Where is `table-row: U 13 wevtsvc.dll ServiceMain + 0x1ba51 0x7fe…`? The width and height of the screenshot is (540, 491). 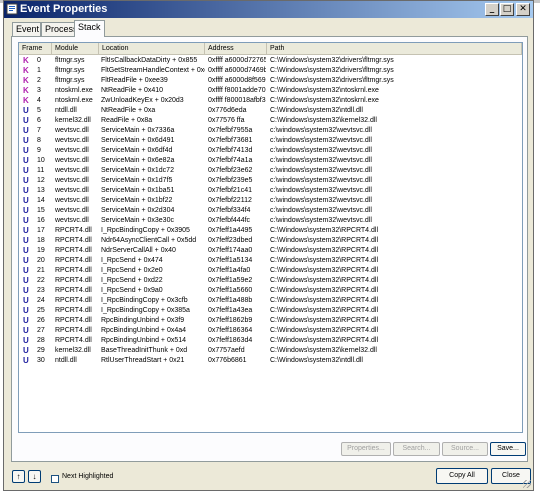 table-row: U 13 wevtsvc.dll ServiceMain + 0x1ba51 0x7fe… is located at coordinates (270, 191).